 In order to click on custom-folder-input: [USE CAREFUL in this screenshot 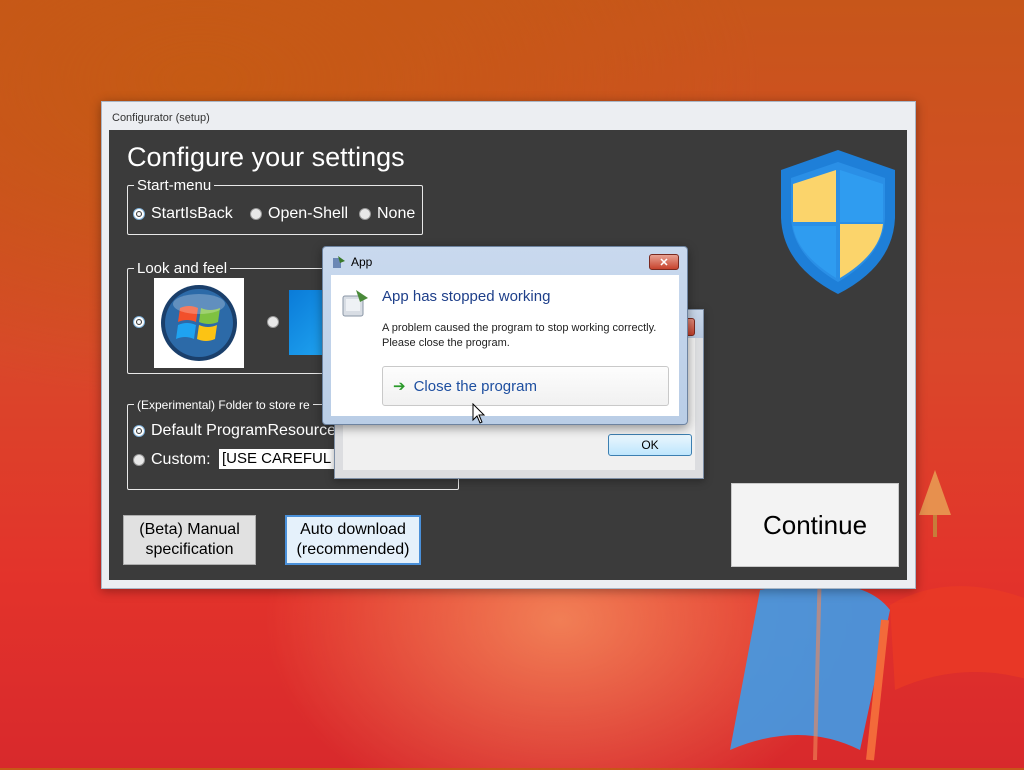, I will do `click(280, 459)`.